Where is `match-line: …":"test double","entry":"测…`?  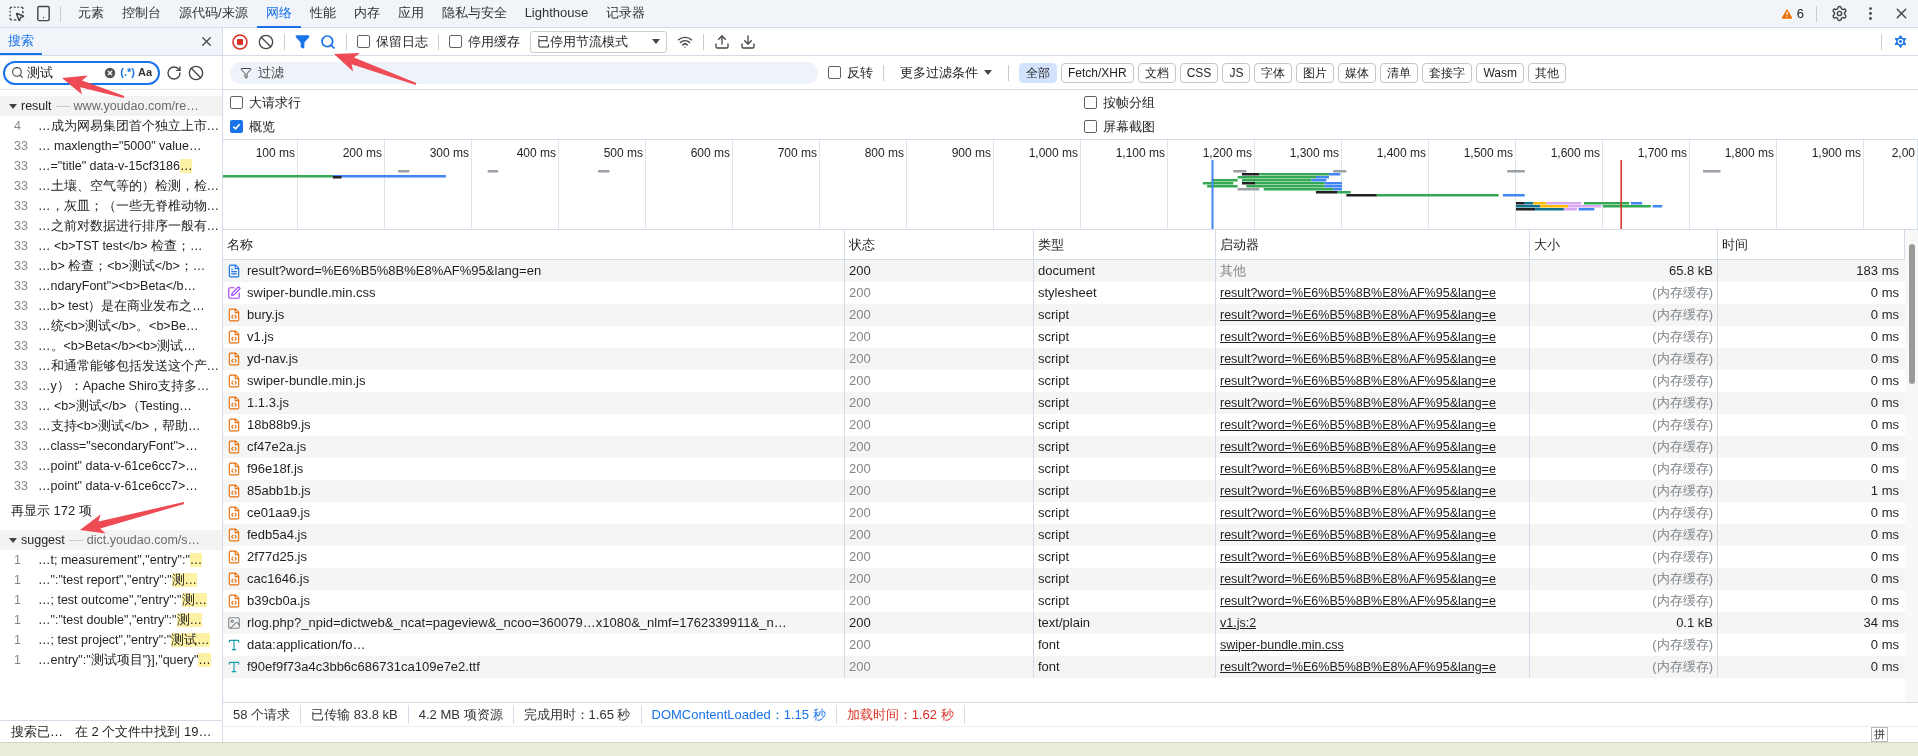
match-line: …":"test double","entry":"测… is located at coordinates (120, 620).